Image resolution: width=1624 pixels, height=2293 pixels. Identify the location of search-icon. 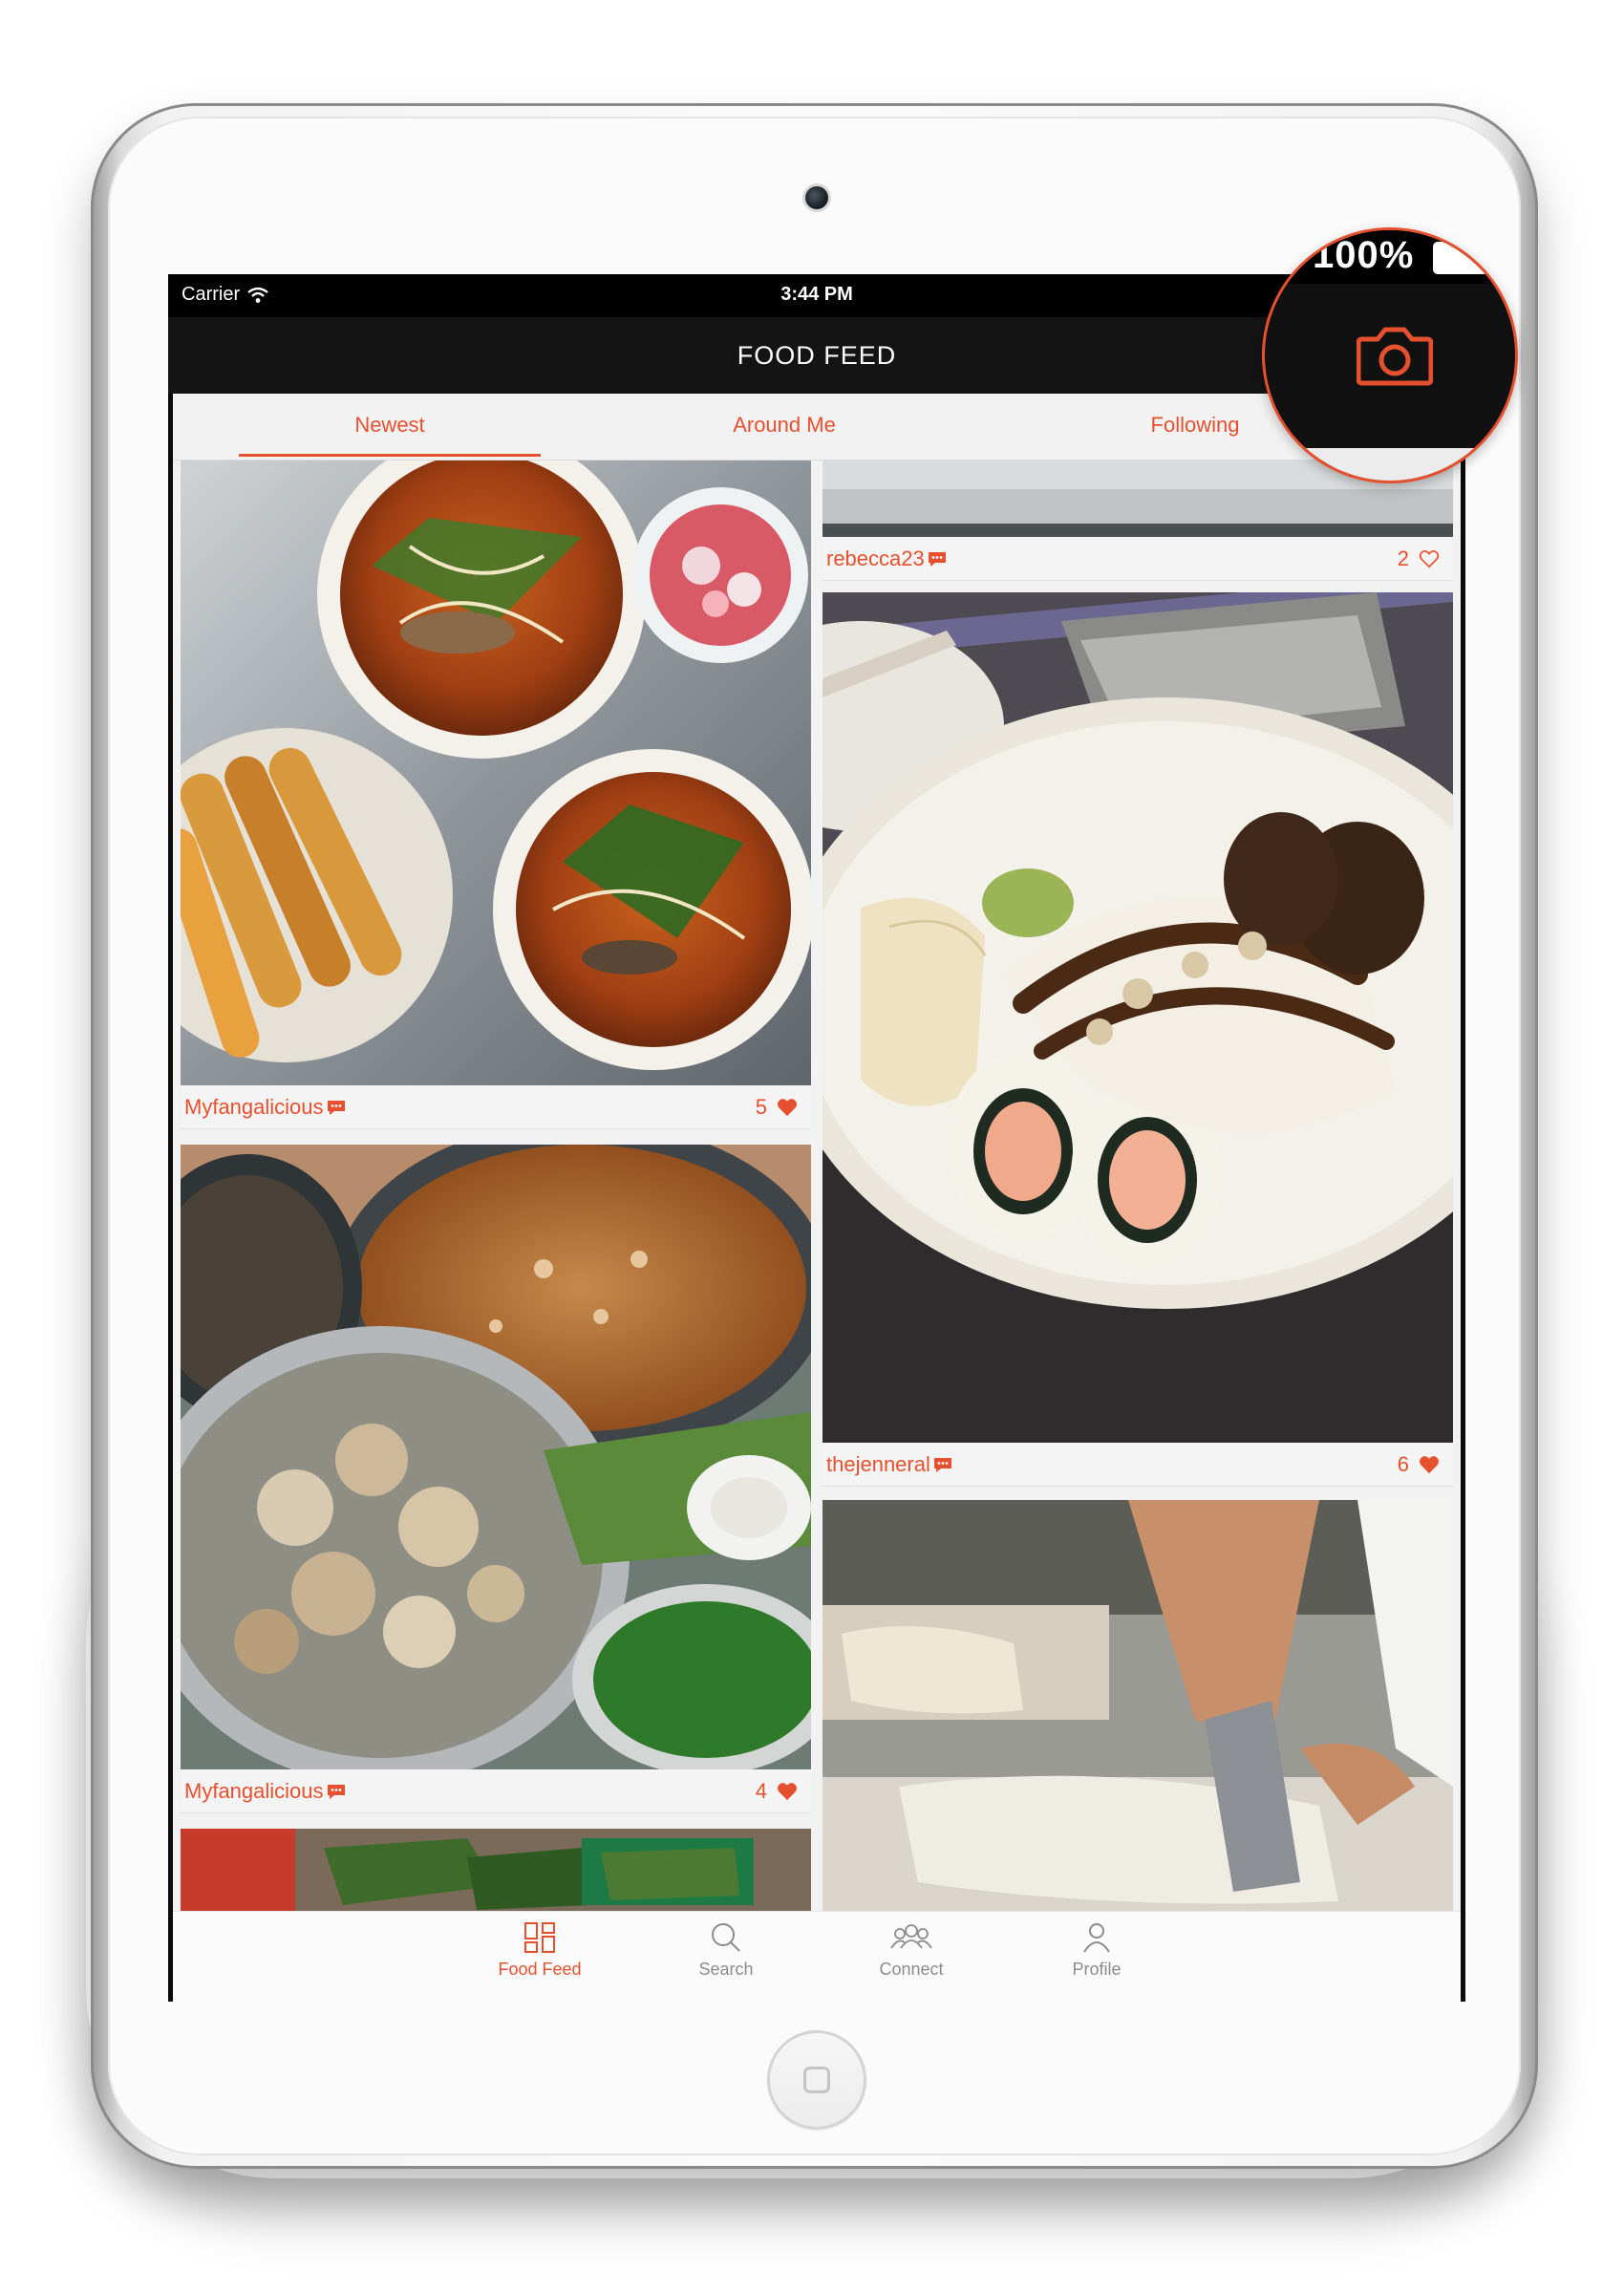
(726, 1938).